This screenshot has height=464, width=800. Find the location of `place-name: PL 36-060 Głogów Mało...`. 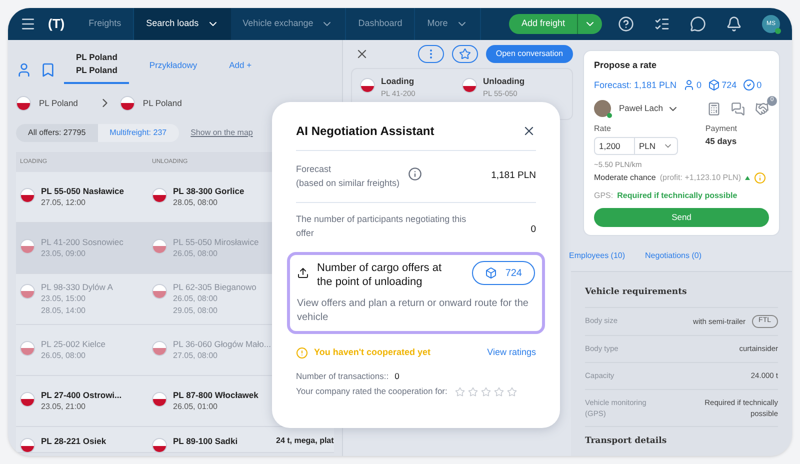

place-name: PL 36-060 Głogów Mało... is located at coordinates (222, 344).